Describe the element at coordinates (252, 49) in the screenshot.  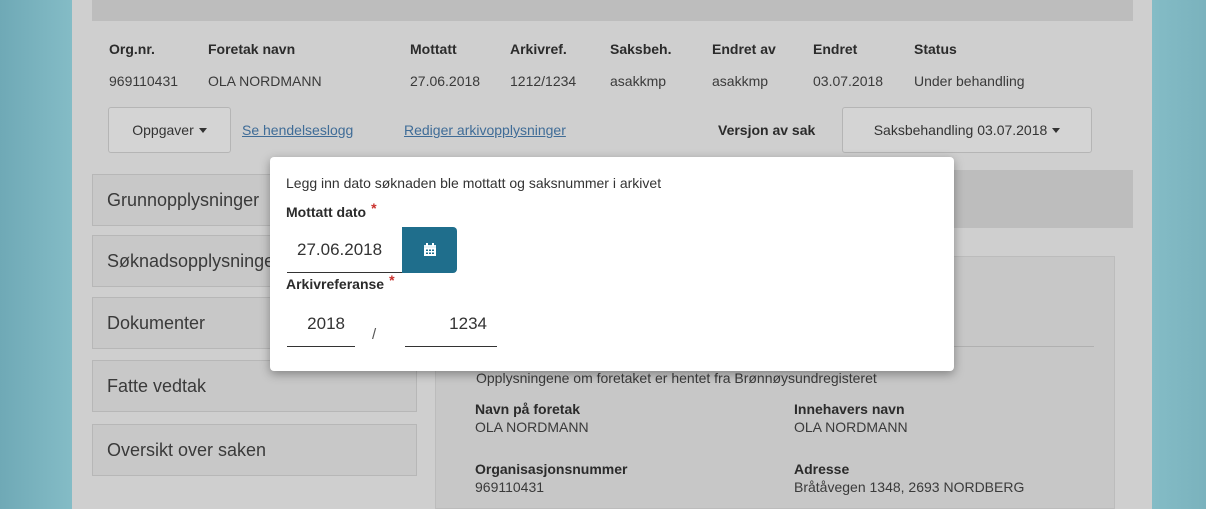
I see `header-company-name: Foretak navn` at that location.